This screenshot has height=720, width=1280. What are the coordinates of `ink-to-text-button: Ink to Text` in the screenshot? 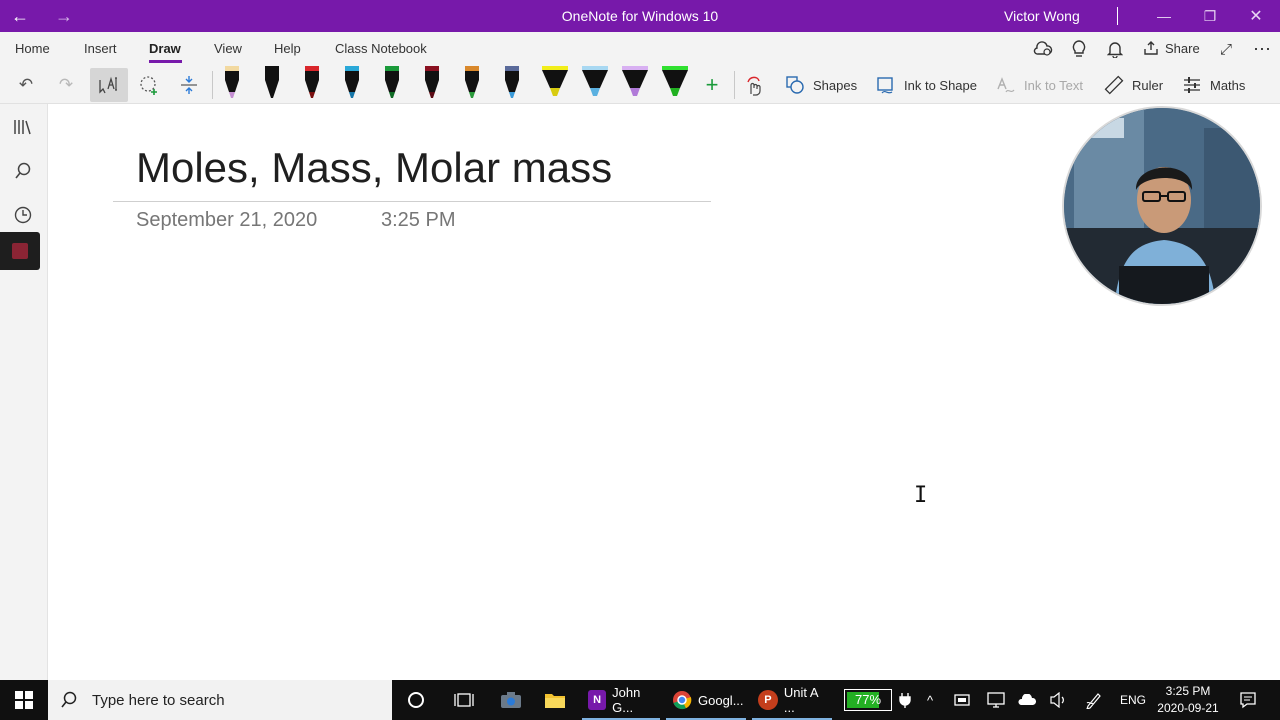 It's located at (1039, 85).